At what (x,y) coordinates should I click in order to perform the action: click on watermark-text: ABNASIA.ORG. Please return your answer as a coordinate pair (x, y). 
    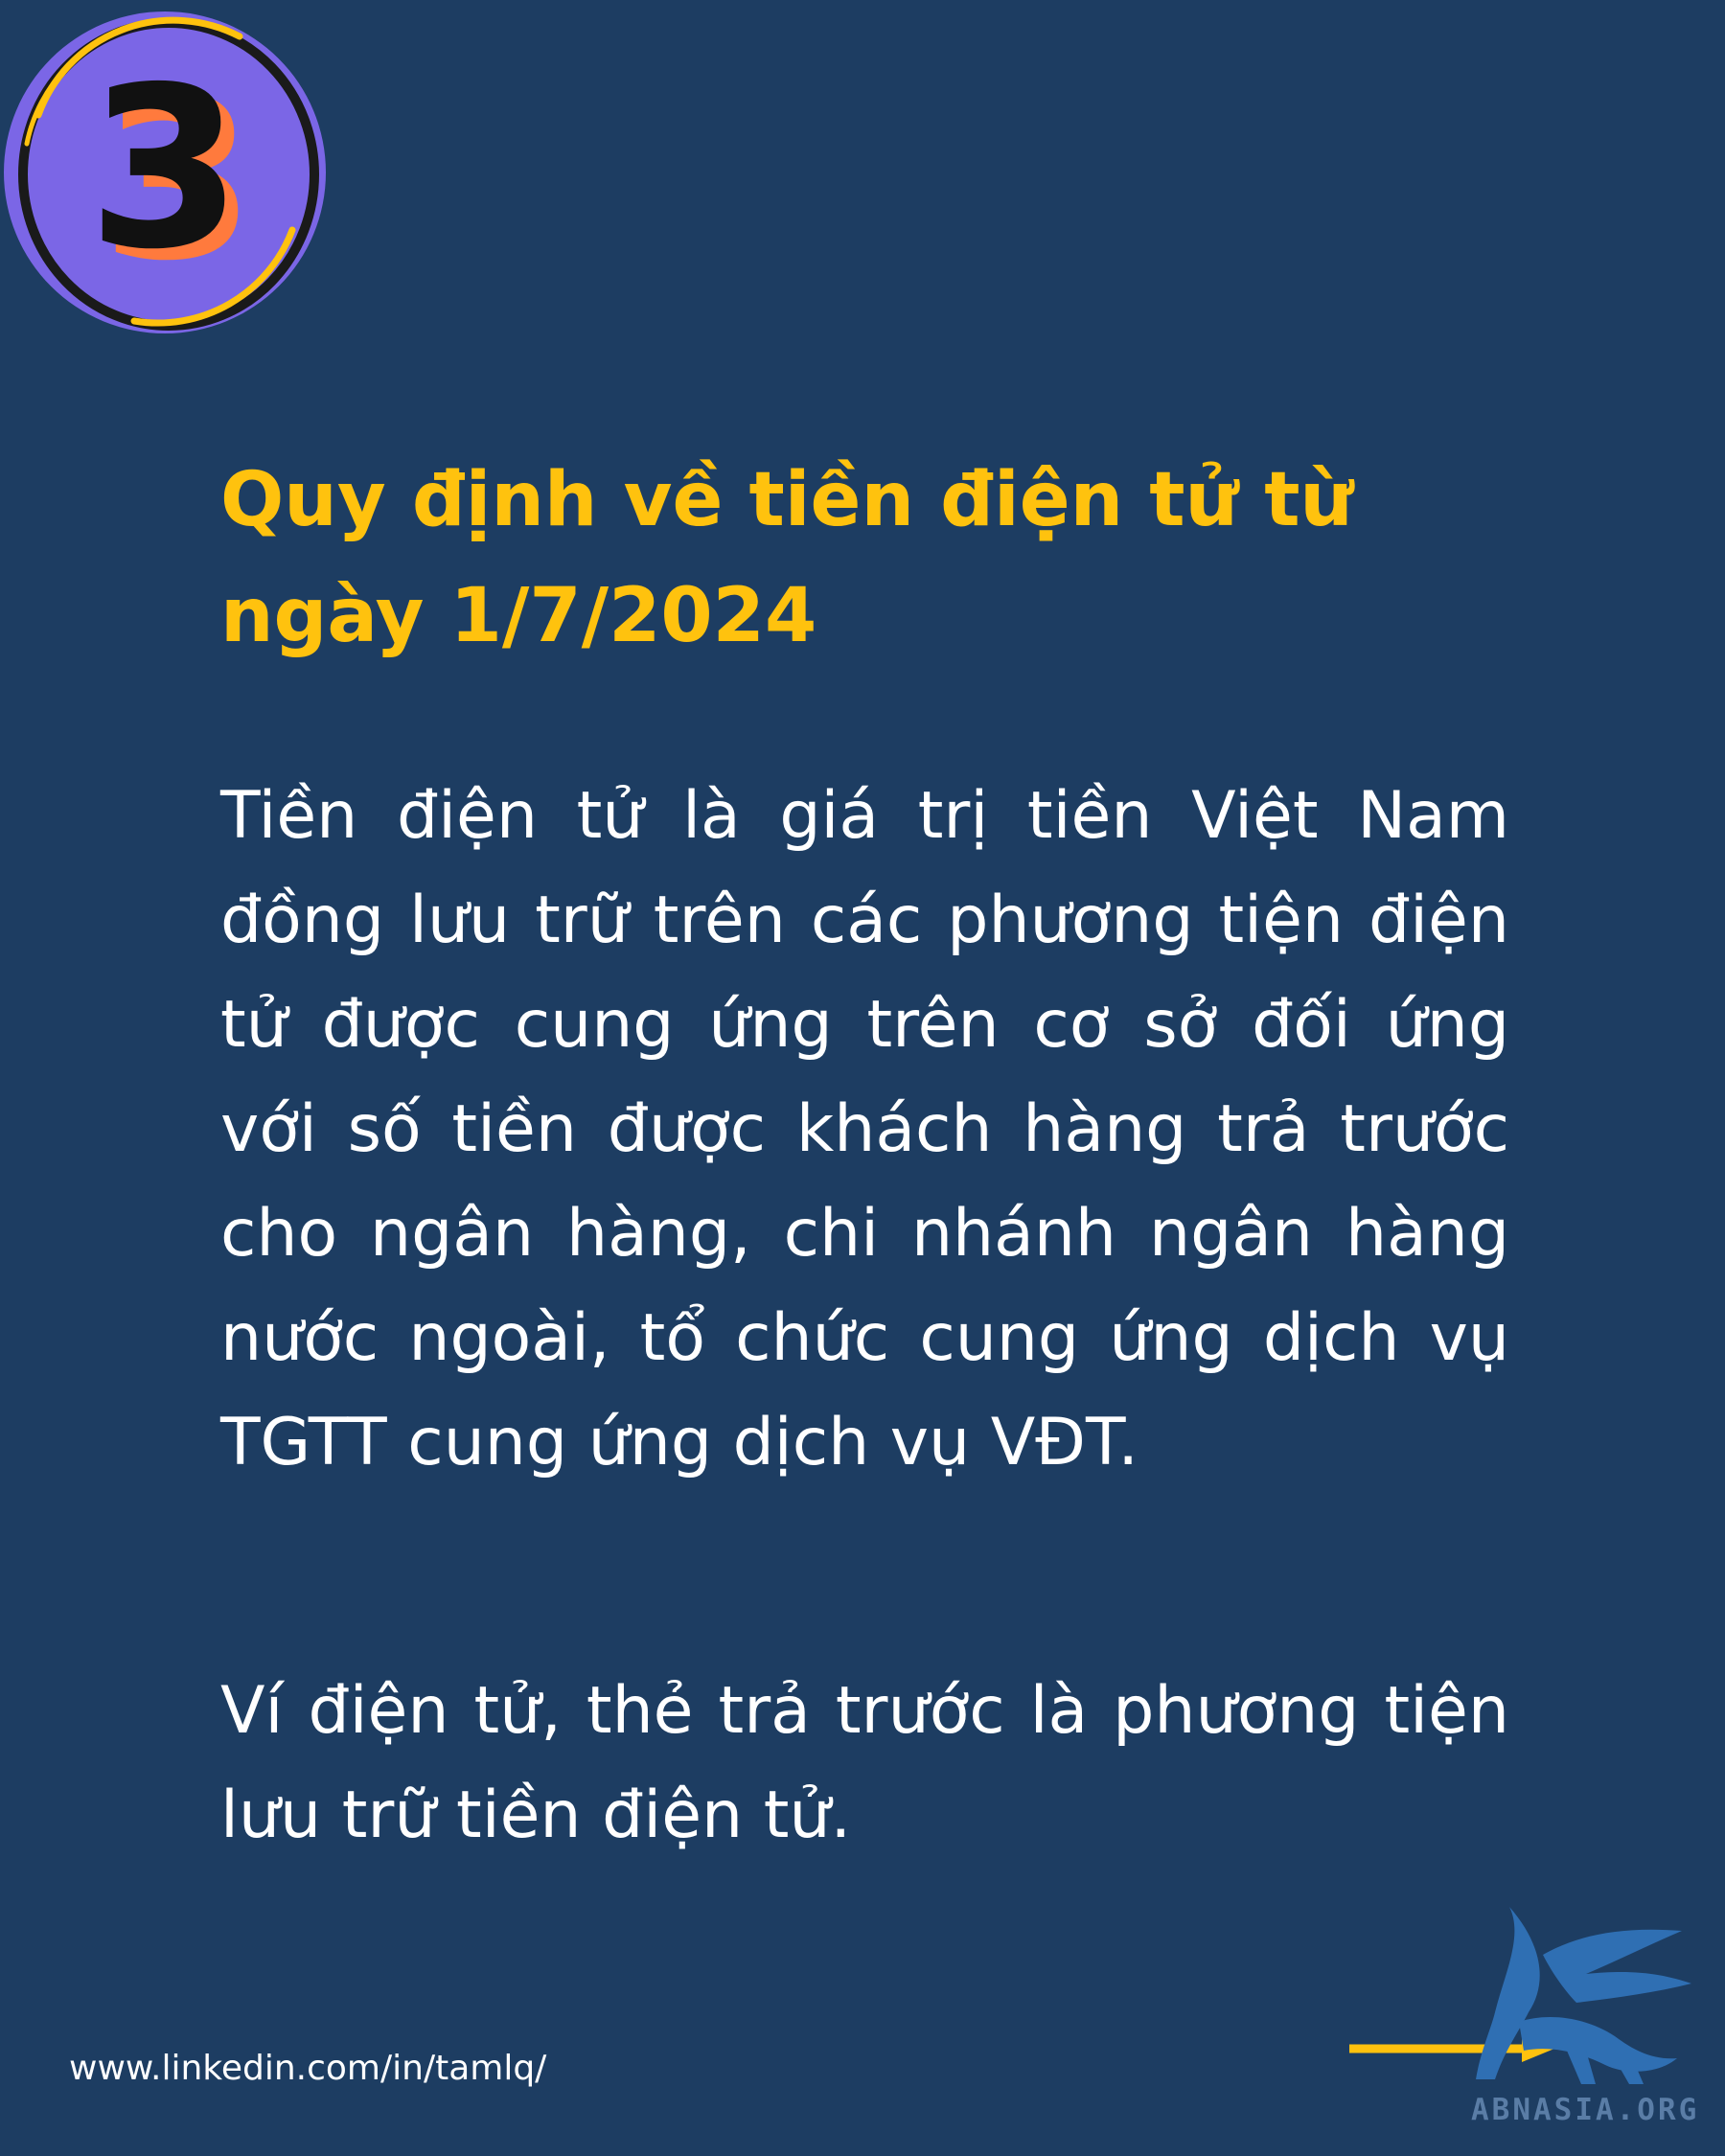
    Looking at the image, I should click on (1585, 2110).